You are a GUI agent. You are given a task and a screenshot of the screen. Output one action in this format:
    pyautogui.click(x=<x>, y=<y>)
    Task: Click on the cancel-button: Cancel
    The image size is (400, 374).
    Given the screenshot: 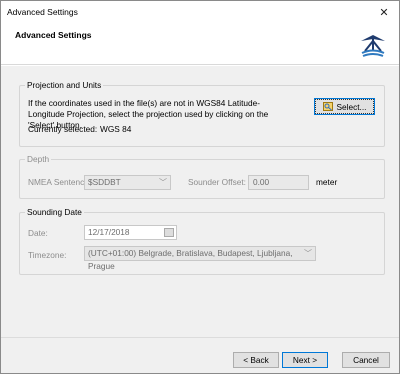 What is the action you would take?
    pyautogui.click(x=366, y=360)
    